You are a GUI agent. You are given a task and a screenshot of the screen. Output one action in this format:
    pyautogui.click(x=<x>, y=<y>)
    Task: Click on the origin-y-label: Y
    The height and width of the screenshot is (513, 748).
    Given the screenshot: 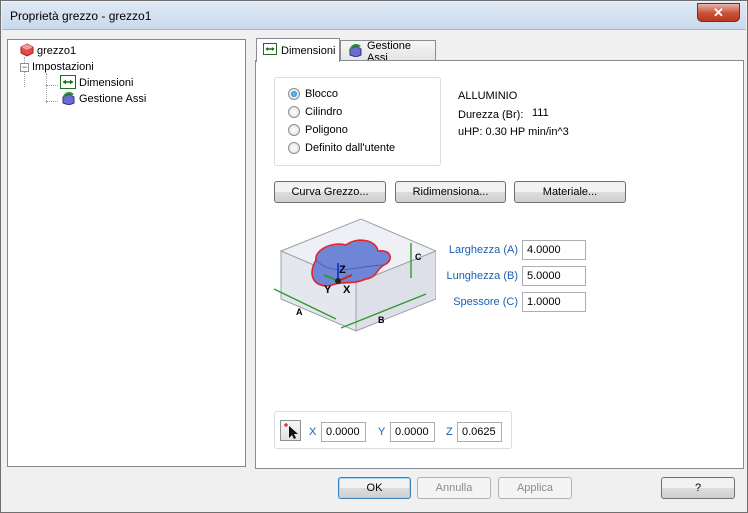 What is the action you would take?
    pyautogui.click(x=382, y=432)
    